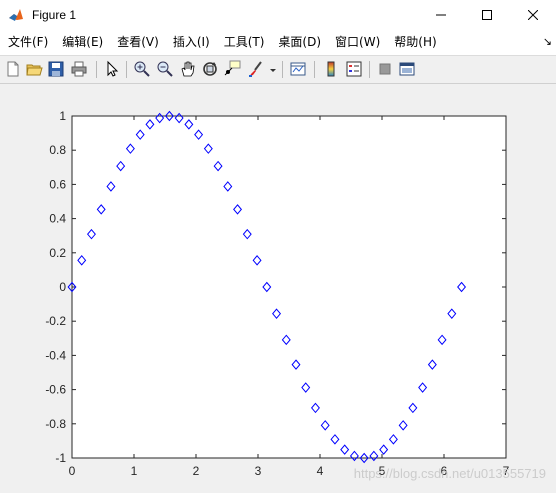 The width and height of the screenshot is (556, 493). Describe the element at coordinates (233, 69) in the screenshot. I see `data-cursor-icon` at that location.